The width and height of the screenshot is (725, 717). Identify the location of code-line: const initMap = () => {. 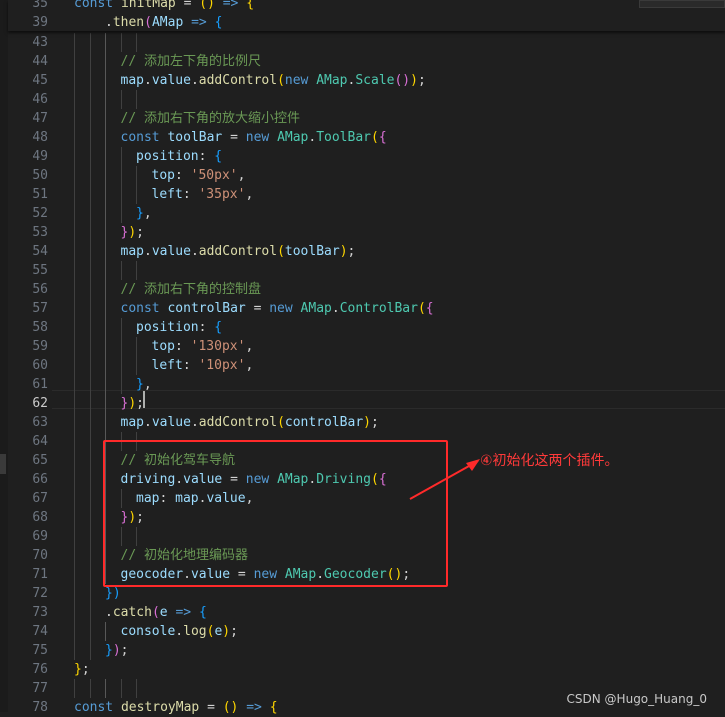
(164, 6).